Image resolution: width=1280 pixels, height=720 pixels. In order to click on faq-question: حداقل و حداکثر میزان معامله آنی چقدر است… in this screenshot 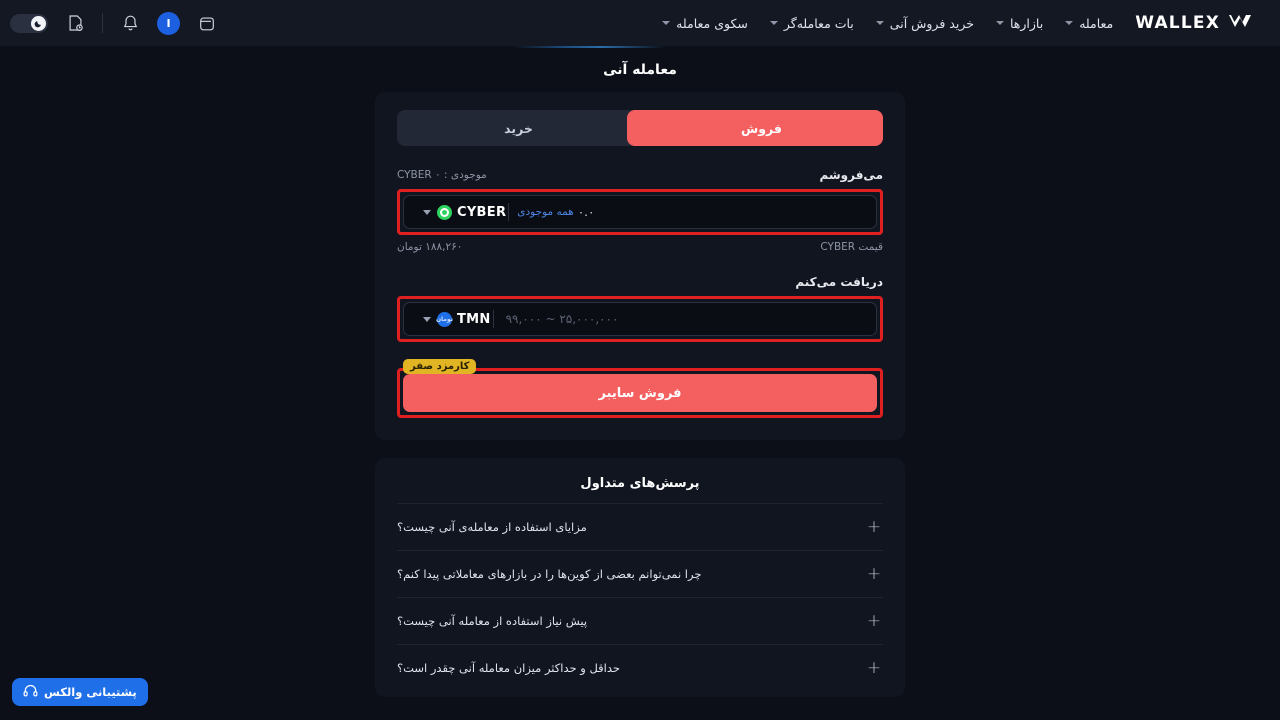, I will do `click(509, 668)`.